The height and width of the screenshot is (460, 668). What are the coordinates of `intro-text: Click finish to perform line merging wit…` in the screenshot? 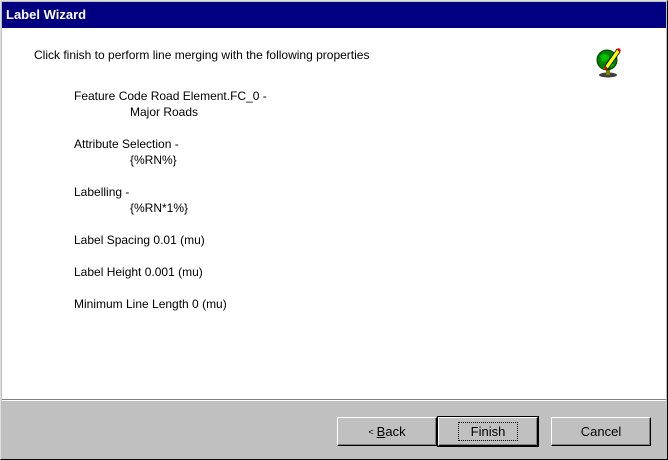 It's located at (202, 55).